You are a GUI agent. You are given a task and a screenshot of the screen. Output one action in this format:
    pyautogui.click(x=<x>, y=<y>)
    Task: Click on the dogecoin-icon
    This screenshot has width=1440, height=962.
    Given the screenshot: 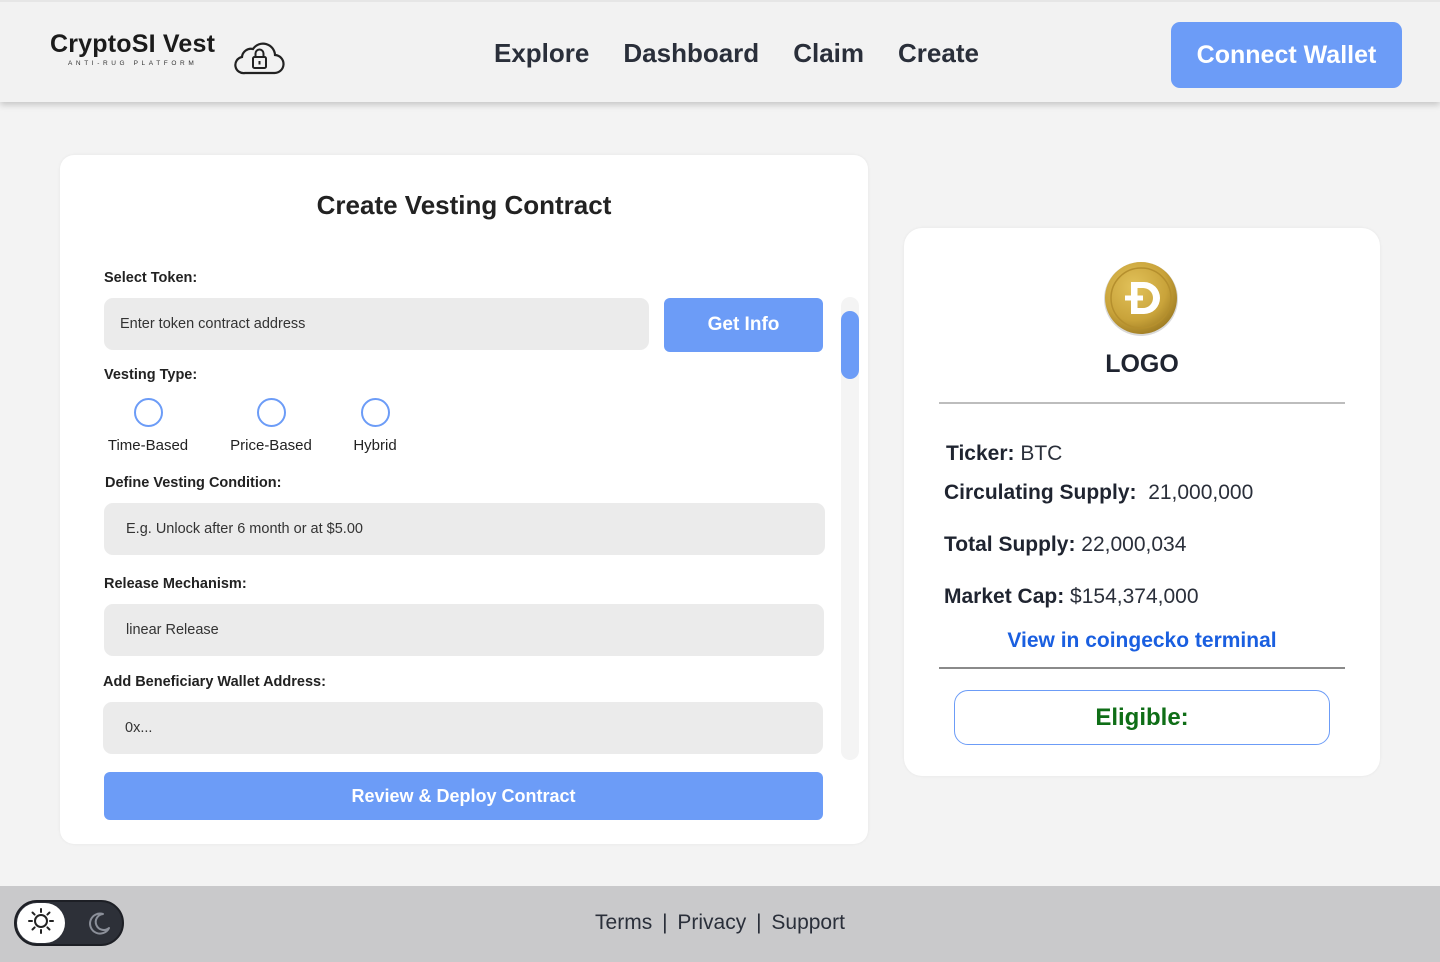 What is the action you would take?
    pyautogui.click(x=1141, y=301)
    